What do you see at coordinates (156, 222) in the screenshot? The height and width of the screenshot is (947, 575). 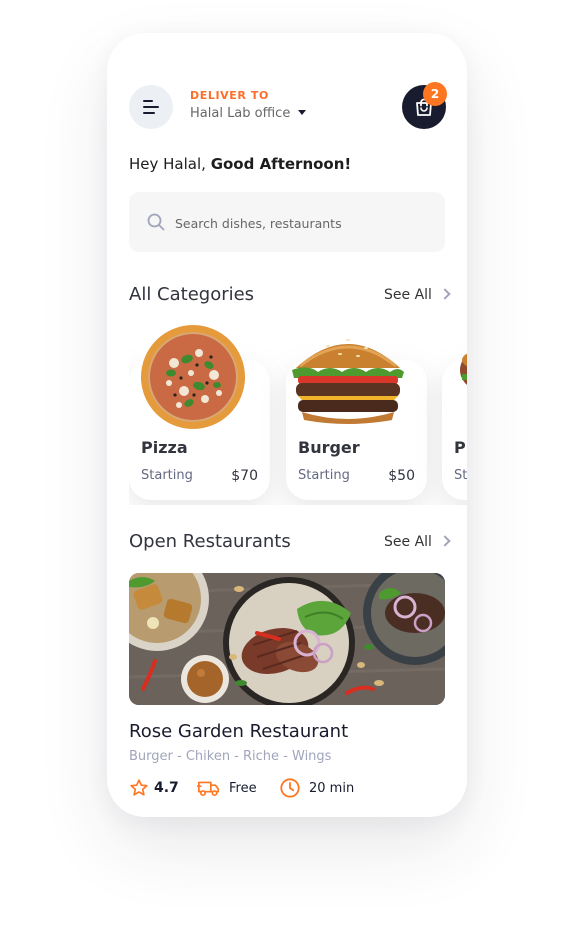 I see `search-icon` at bounding box center [156, 222].